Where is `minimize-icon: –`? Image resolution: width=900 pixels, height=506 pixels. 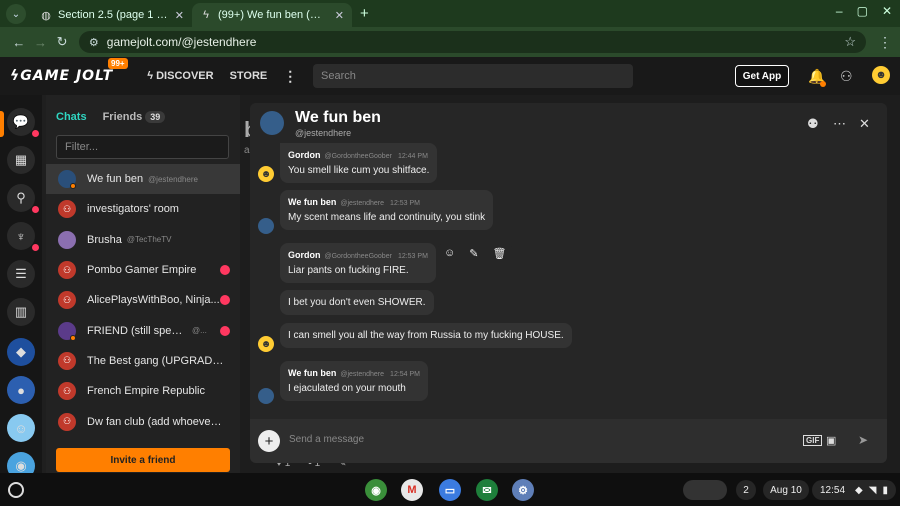 minimize-icon: – is located at coordinates (839, 11).